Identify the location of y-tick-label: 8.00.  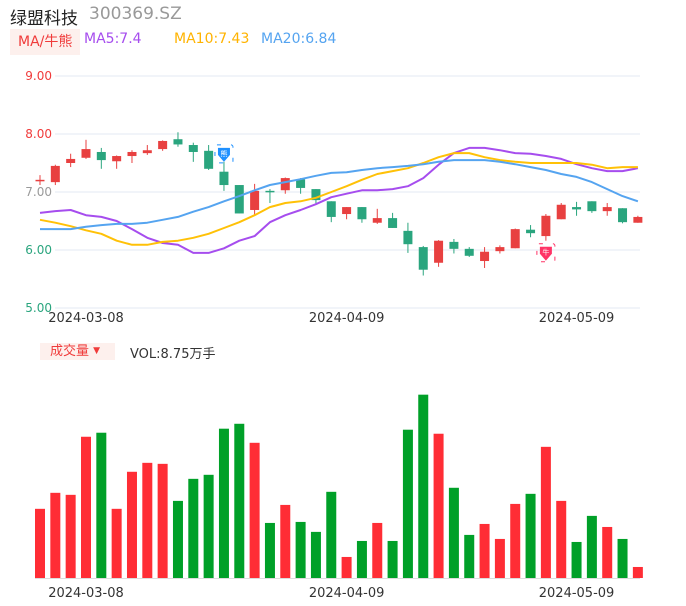
(38, 134).